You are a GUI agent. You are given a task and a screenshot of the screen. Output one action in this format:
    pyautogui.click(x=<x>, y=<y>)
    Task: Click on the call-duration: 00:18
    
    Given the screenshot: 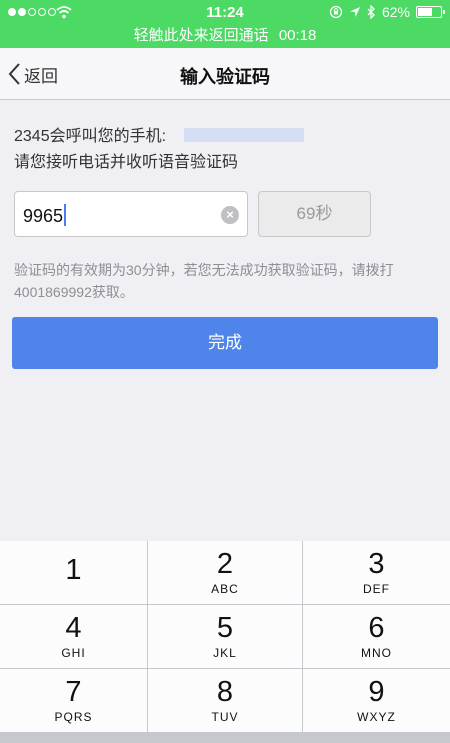 What is the action you would take?
    pyautogui.click(x=297, y=35)
    